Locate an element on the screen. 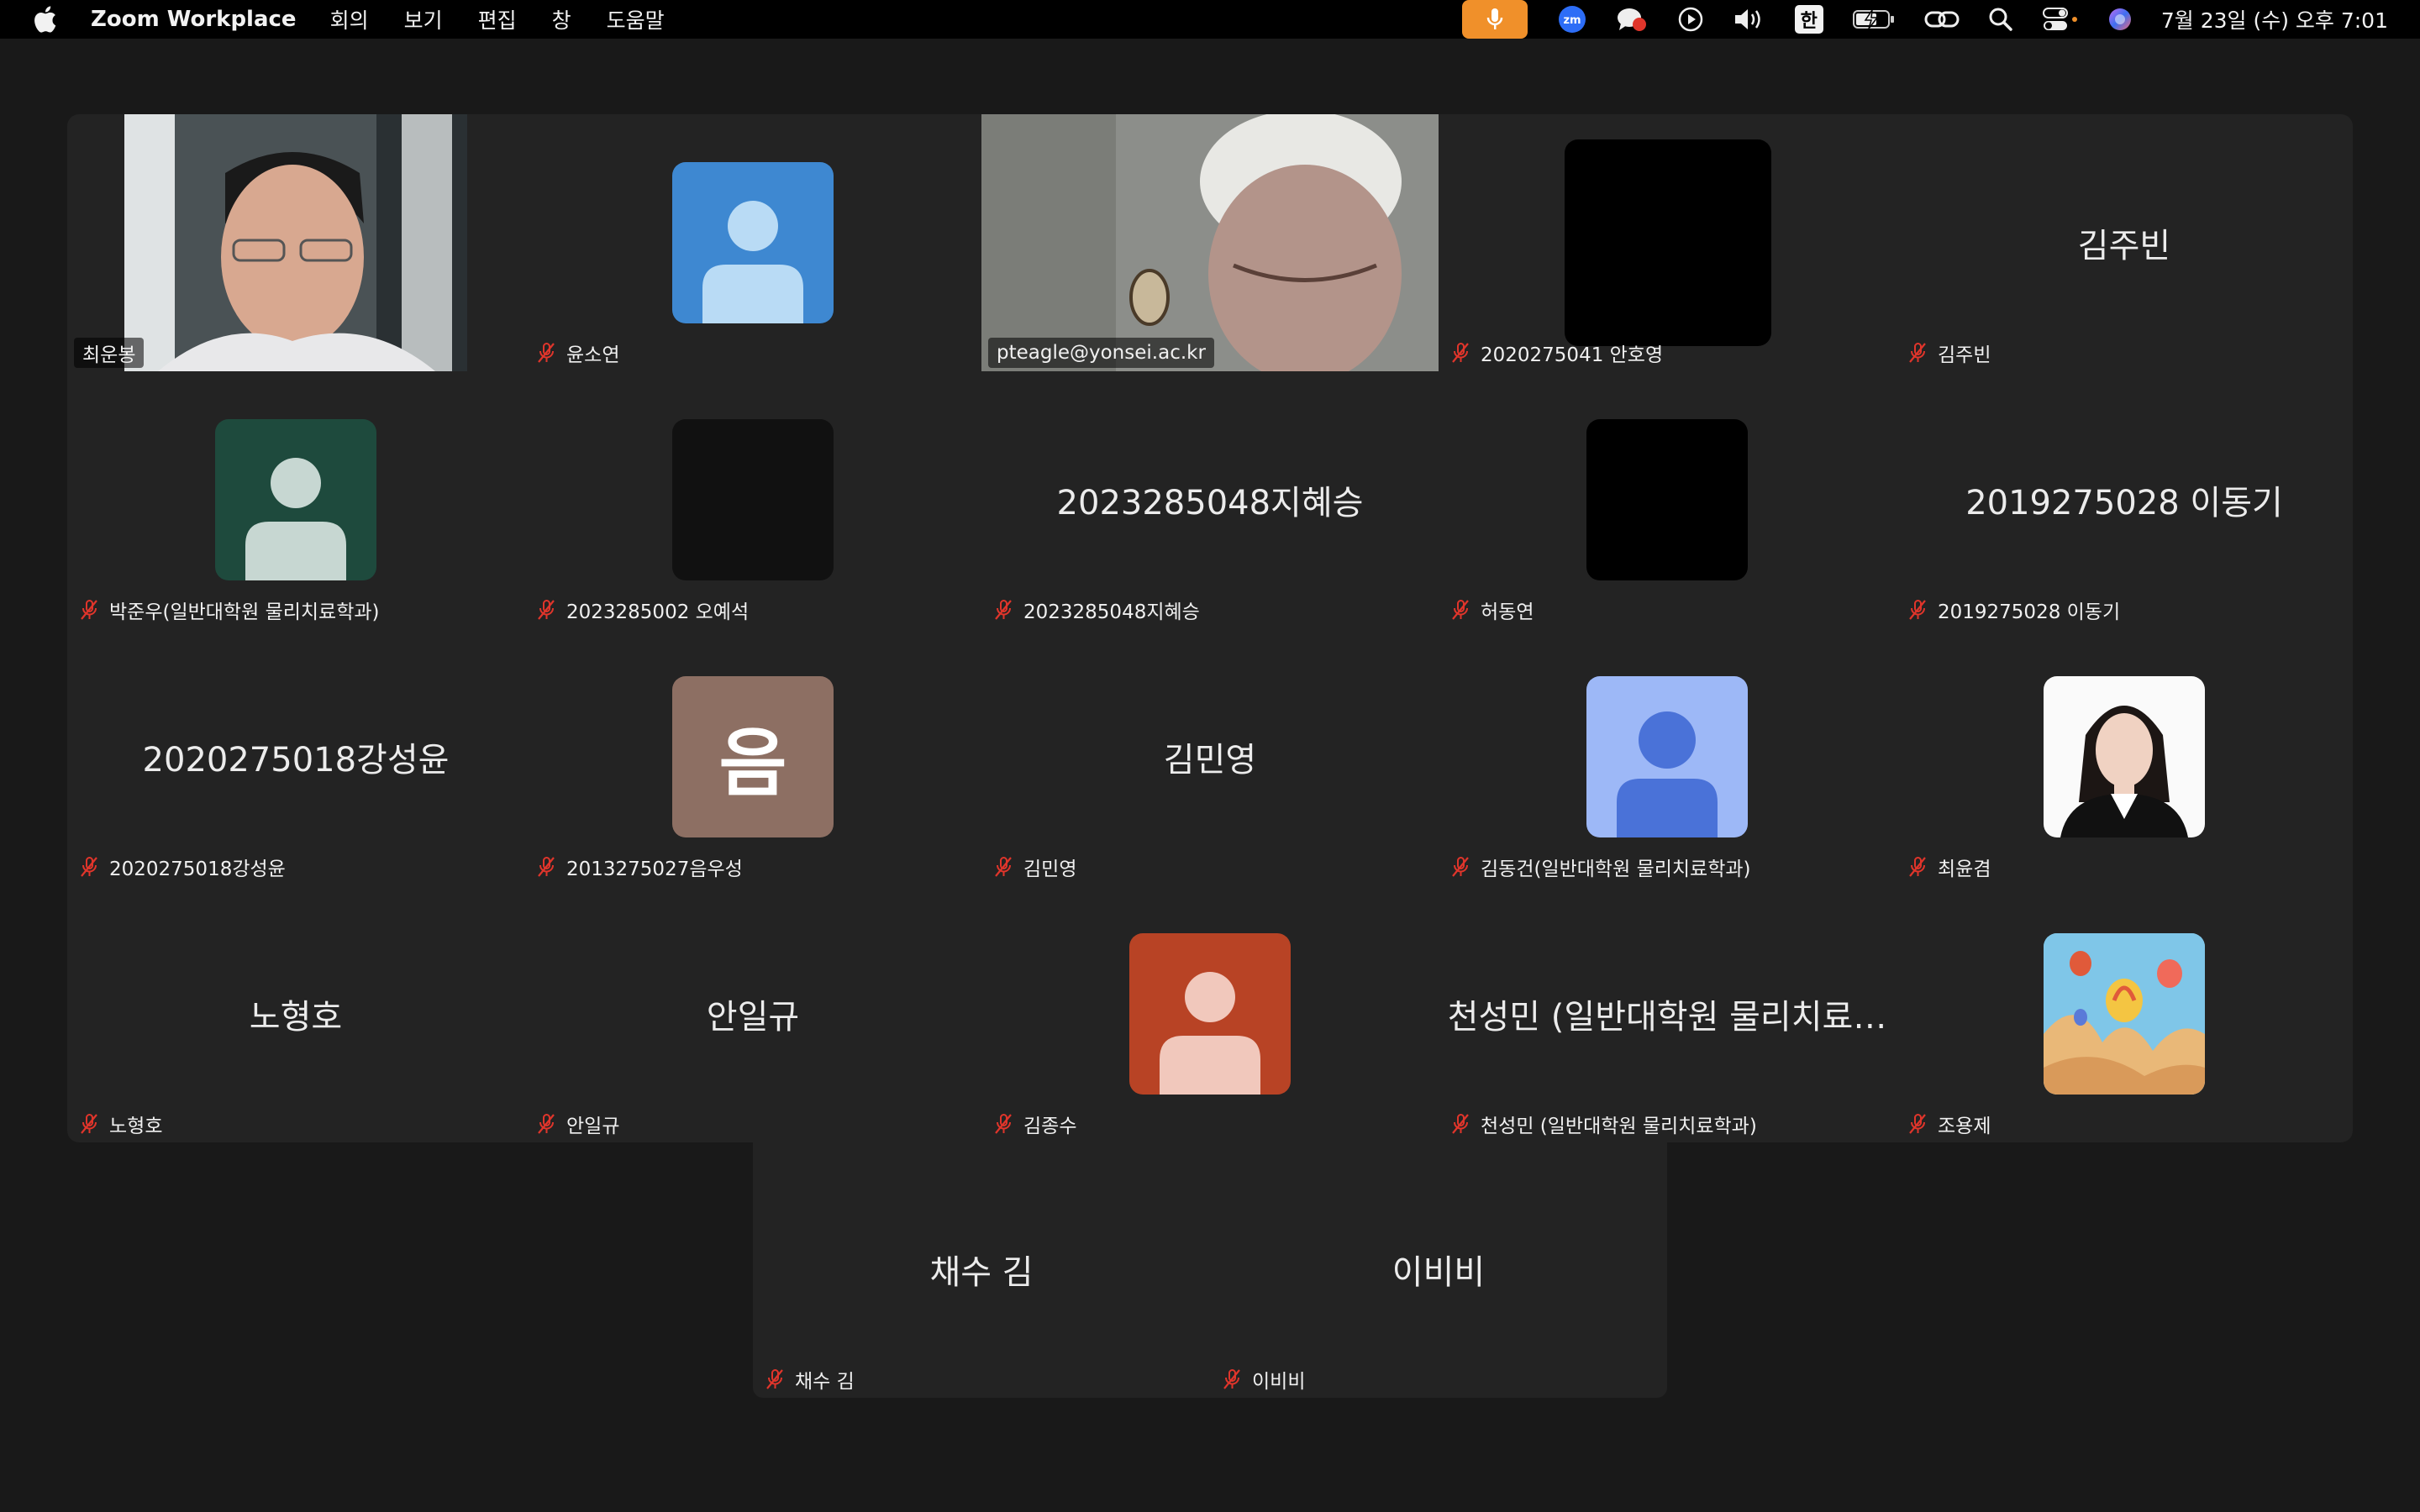  participant-tile: 최운봉 is located at coordinates (295, 242).